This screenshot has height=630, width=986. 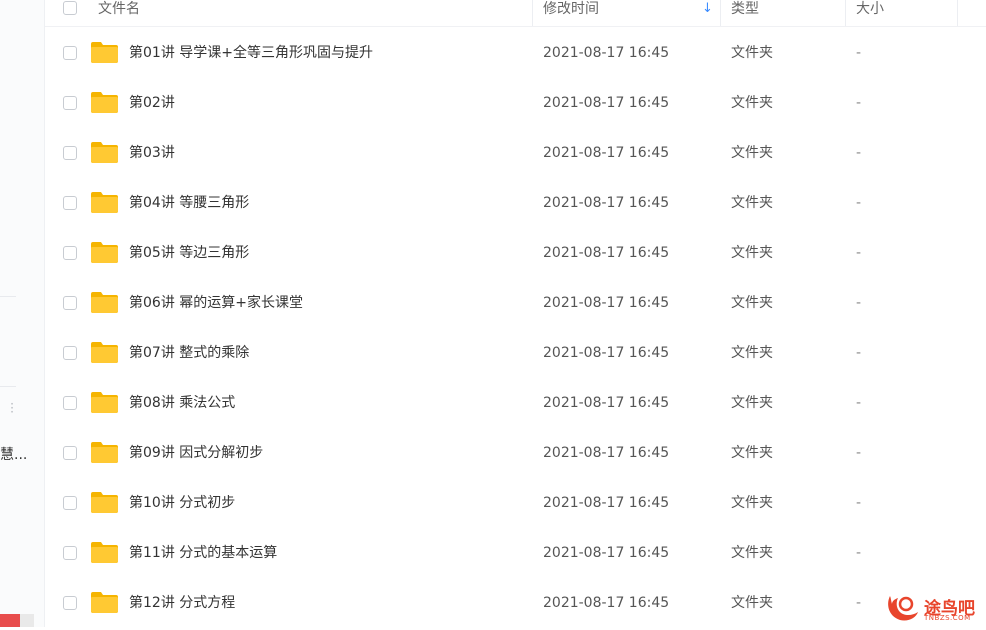 What do you see at coordinates (515, 203) in the screenshot?
I see `file-row: 第04讲 等腰三角形 2021-08-17 16:45 文件夹 -` at bounding box center [515, 203].